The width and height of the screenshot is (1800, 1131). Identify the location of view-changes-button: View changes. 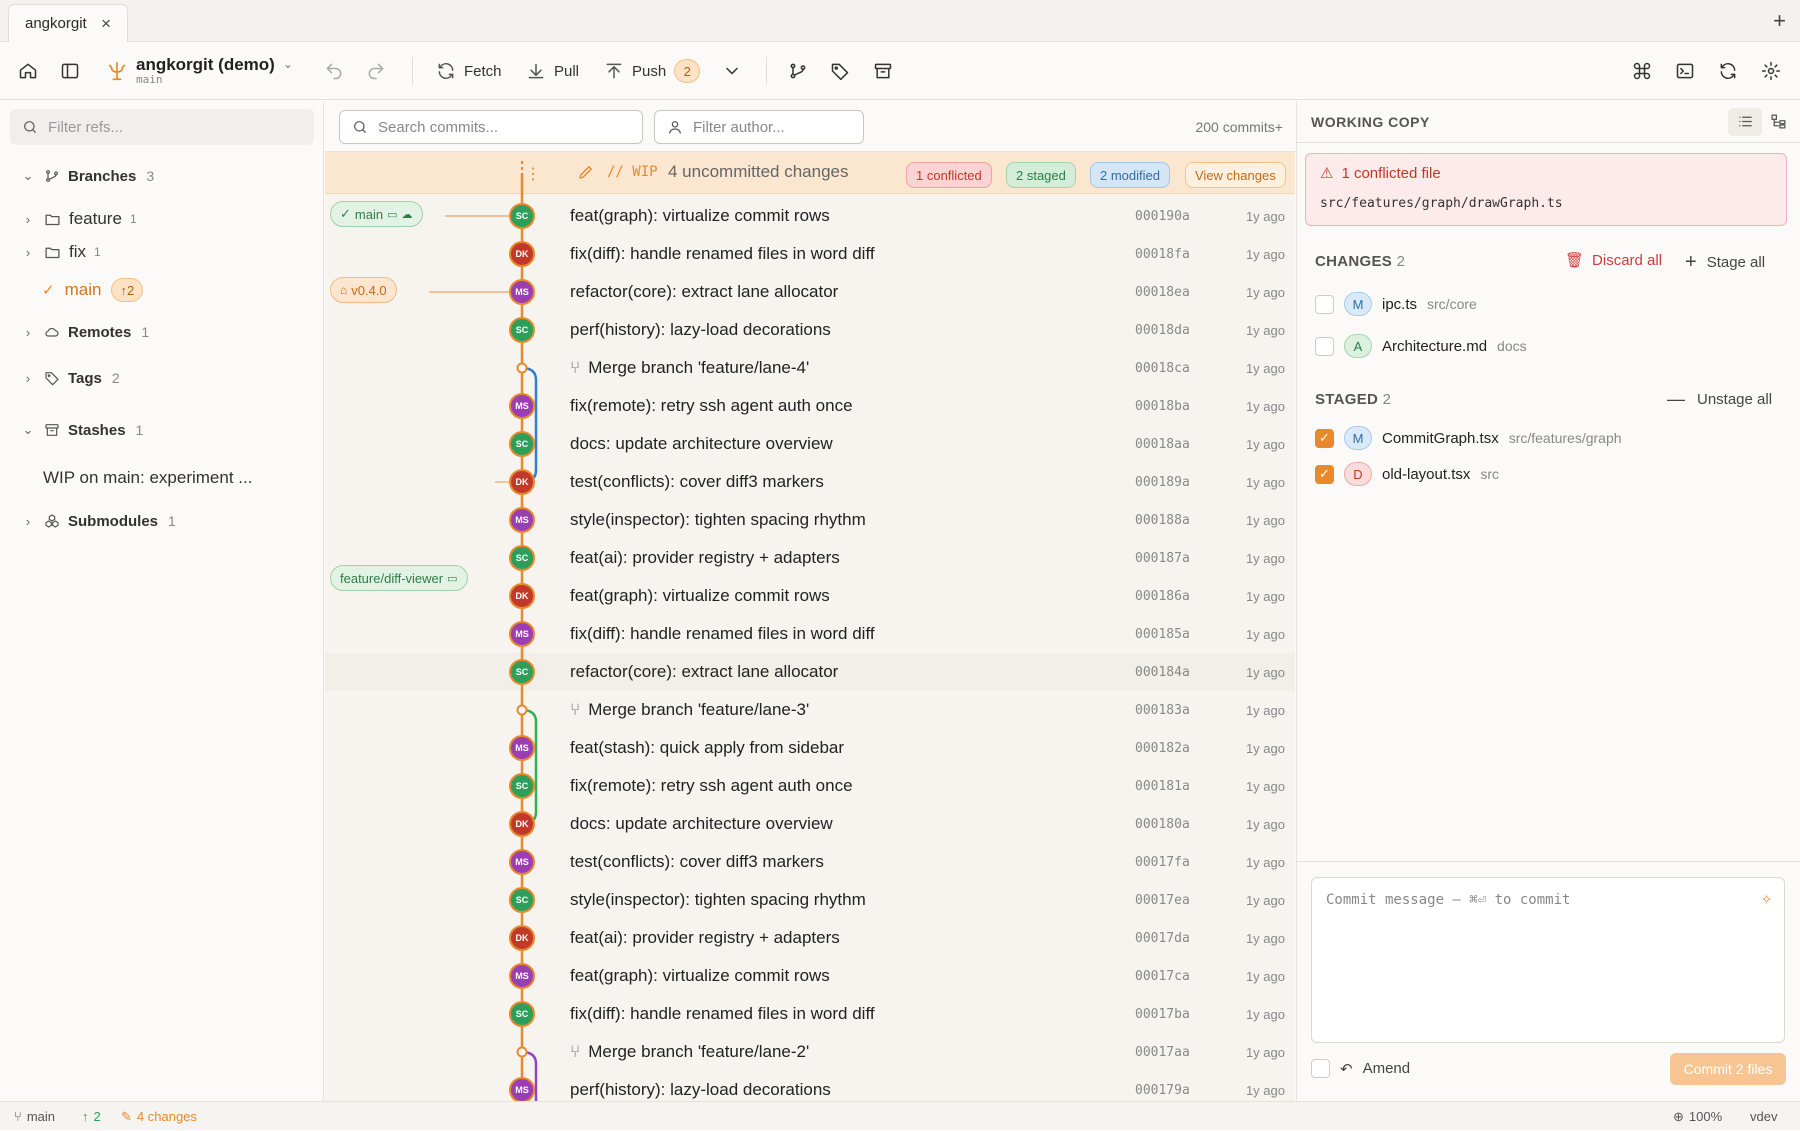
(1235, 175).